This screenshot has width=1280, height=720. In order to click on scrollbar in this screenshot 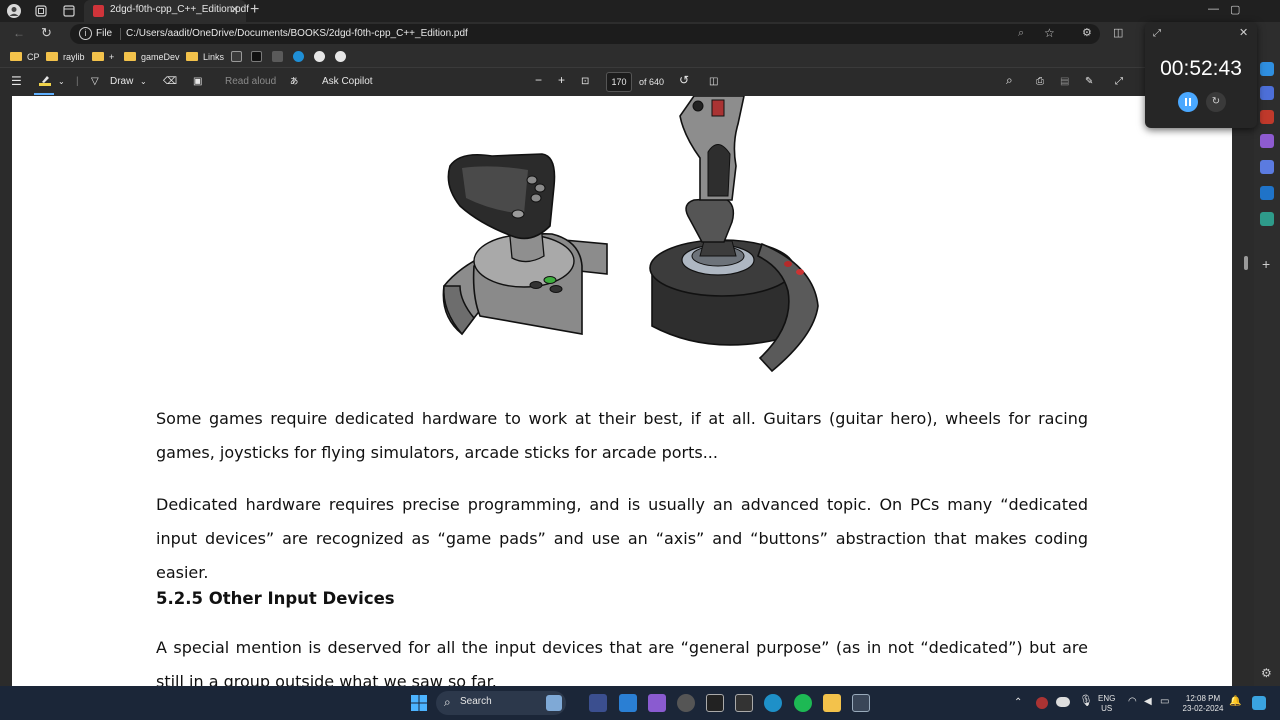, I will do `click(1246, 391)`.